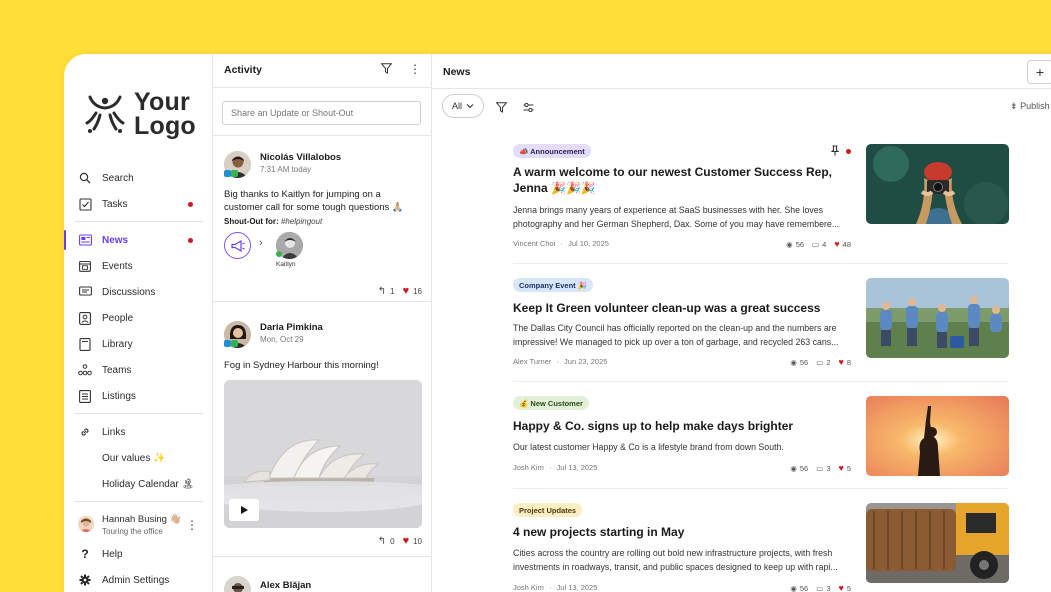 The height and width of the screenshot is (592, 1051). What do you see at coordinates (835, 152) in the screenshot?
I see `pin-icon` at bounding box center [835, 152].